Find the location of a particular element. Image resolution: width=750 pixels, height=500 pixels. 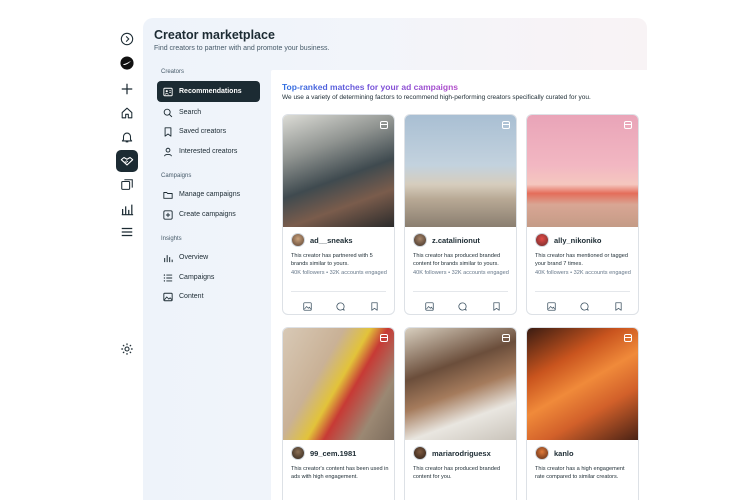

section-title-creators: Creators is located at coordinates (173, 72).